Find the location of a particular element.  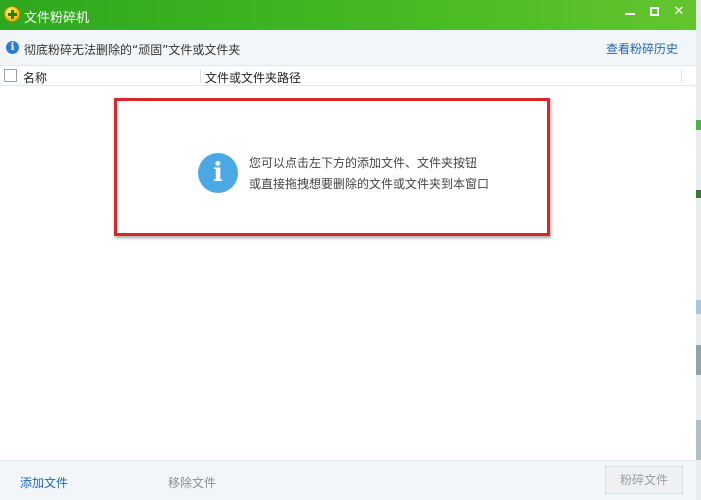

window-title: 文件粉碎机 is located at coordinates (57, 18).